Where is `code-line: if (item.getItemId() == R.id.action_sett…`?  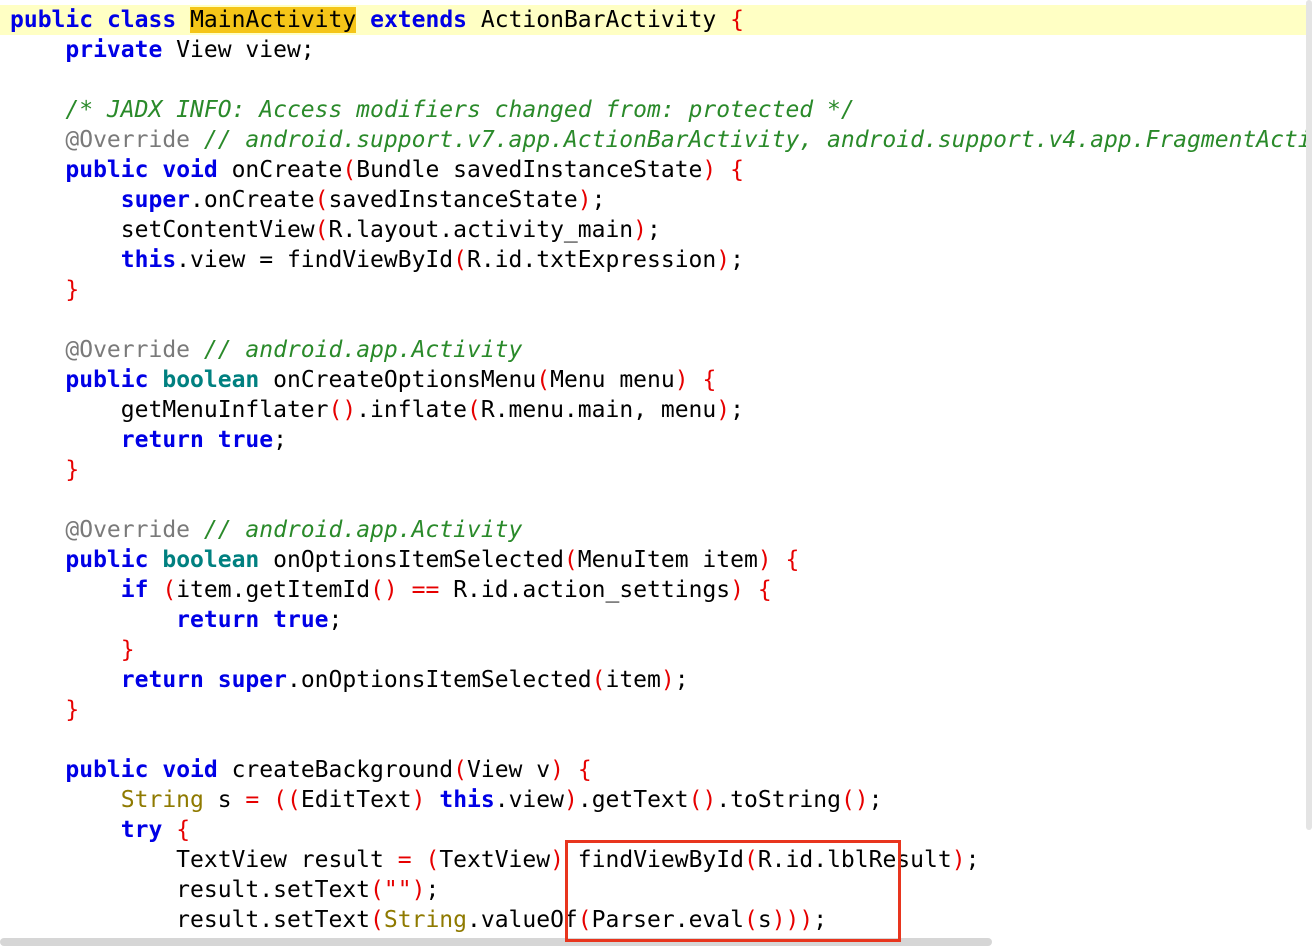 code-line: if (item.getItemId() == R.id.action_sett… is located at coordinates (656, 590).